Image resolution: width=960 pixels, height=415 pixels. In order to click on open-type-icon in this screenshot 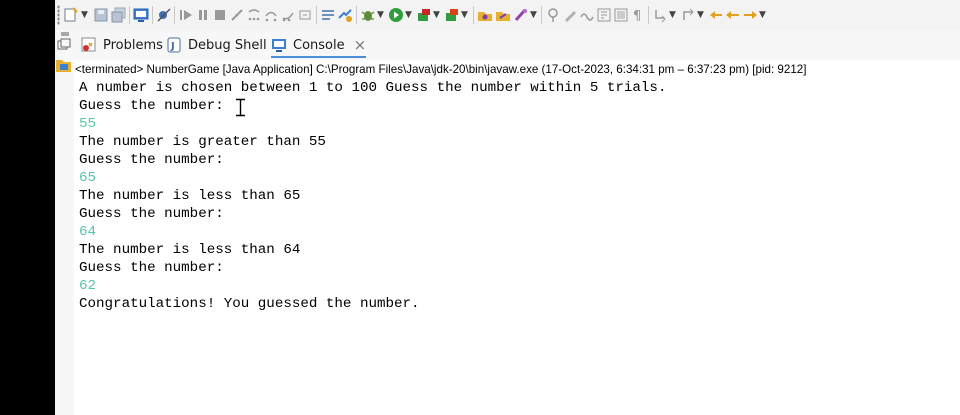, I will do `click(485, 15)`.